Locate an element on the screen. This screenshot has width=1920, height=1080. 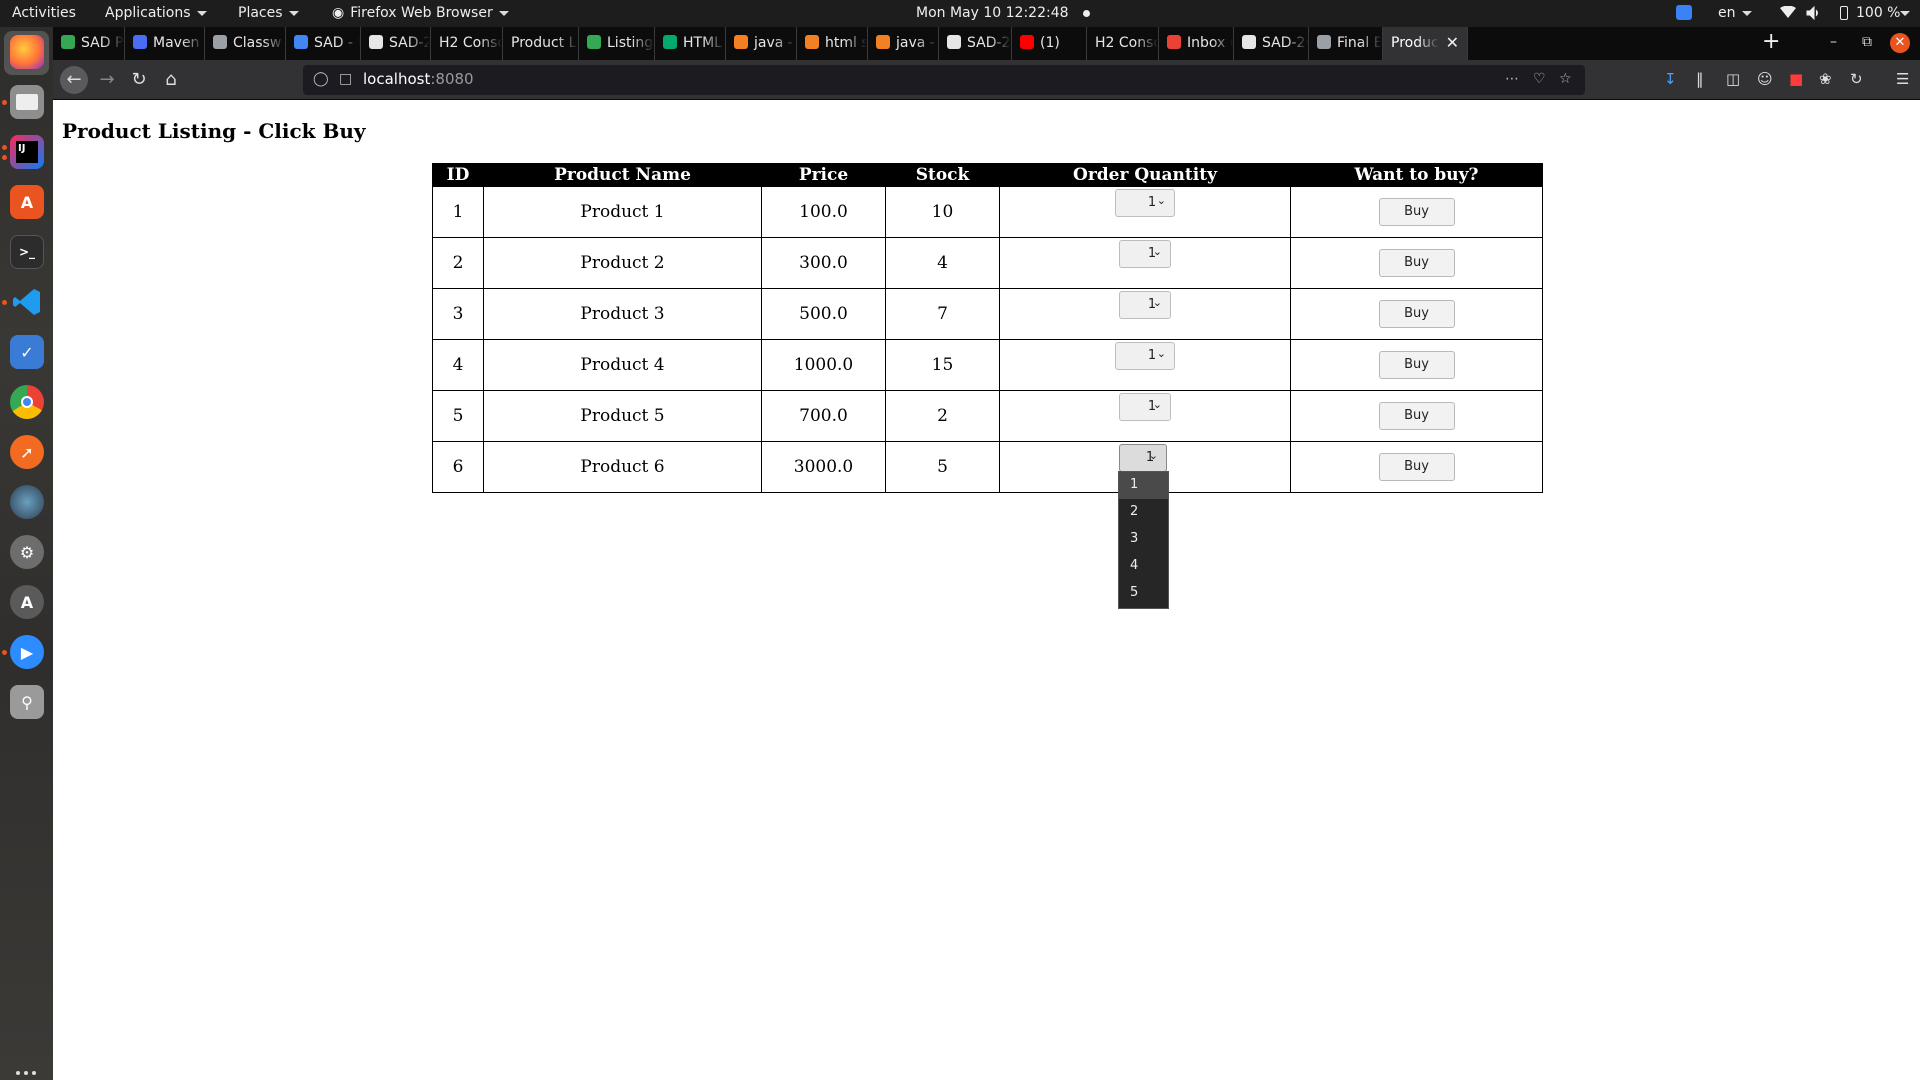
sidebar-icon: ◫ is located at coordinates (1733, 79).